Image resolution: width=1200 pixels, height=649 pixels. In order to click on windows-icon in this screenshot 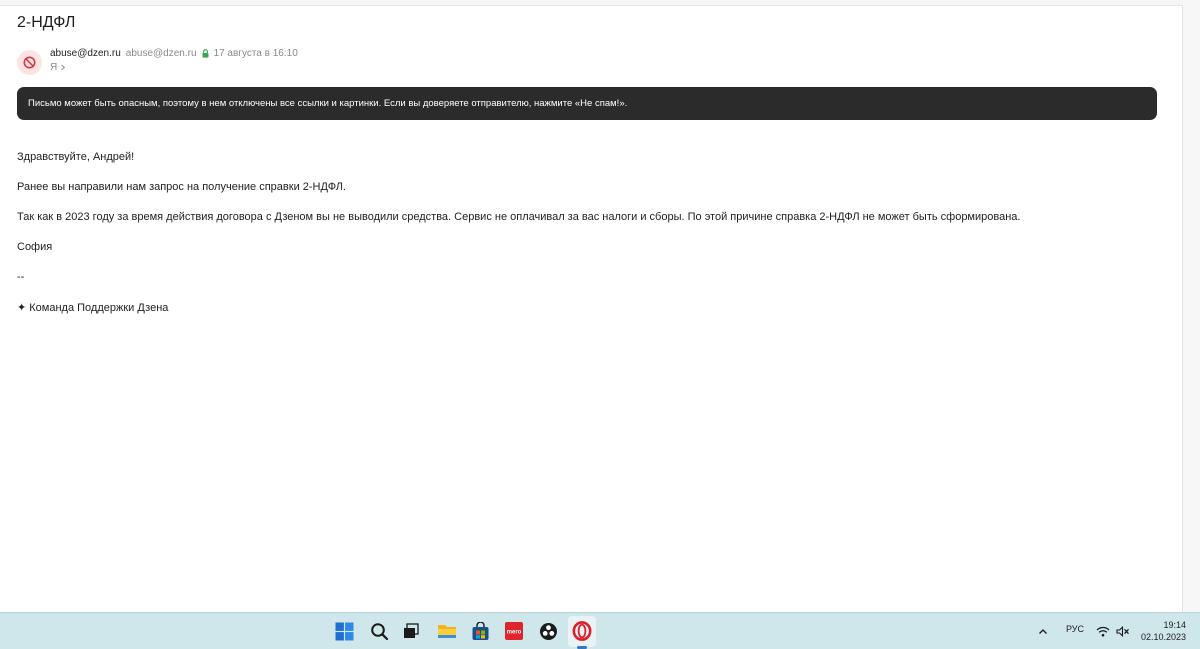, I will do `click(344, 631)`.